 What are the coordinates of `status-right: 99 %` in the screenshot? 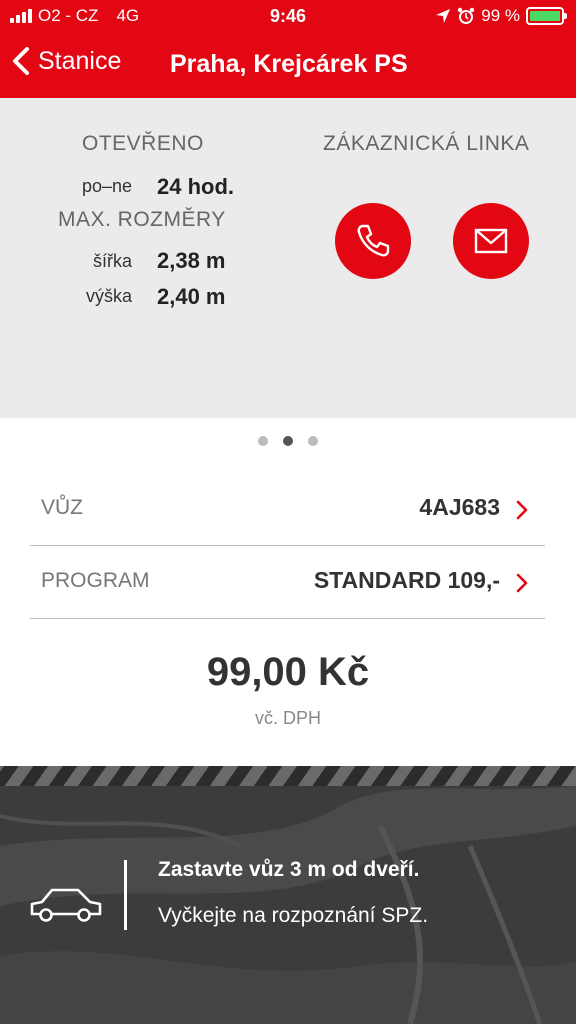 It's located at (501, 16).